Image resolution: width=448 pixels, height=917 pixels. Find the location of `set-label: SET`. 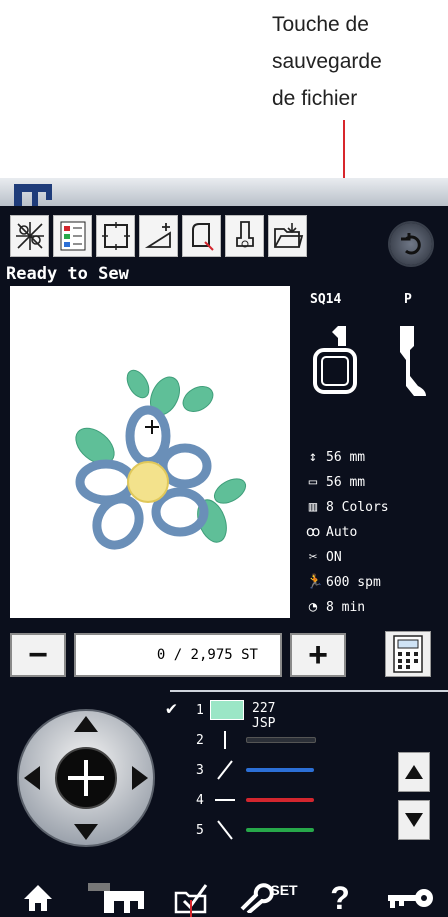

set-label: SET is located at coordinates (284, 890).